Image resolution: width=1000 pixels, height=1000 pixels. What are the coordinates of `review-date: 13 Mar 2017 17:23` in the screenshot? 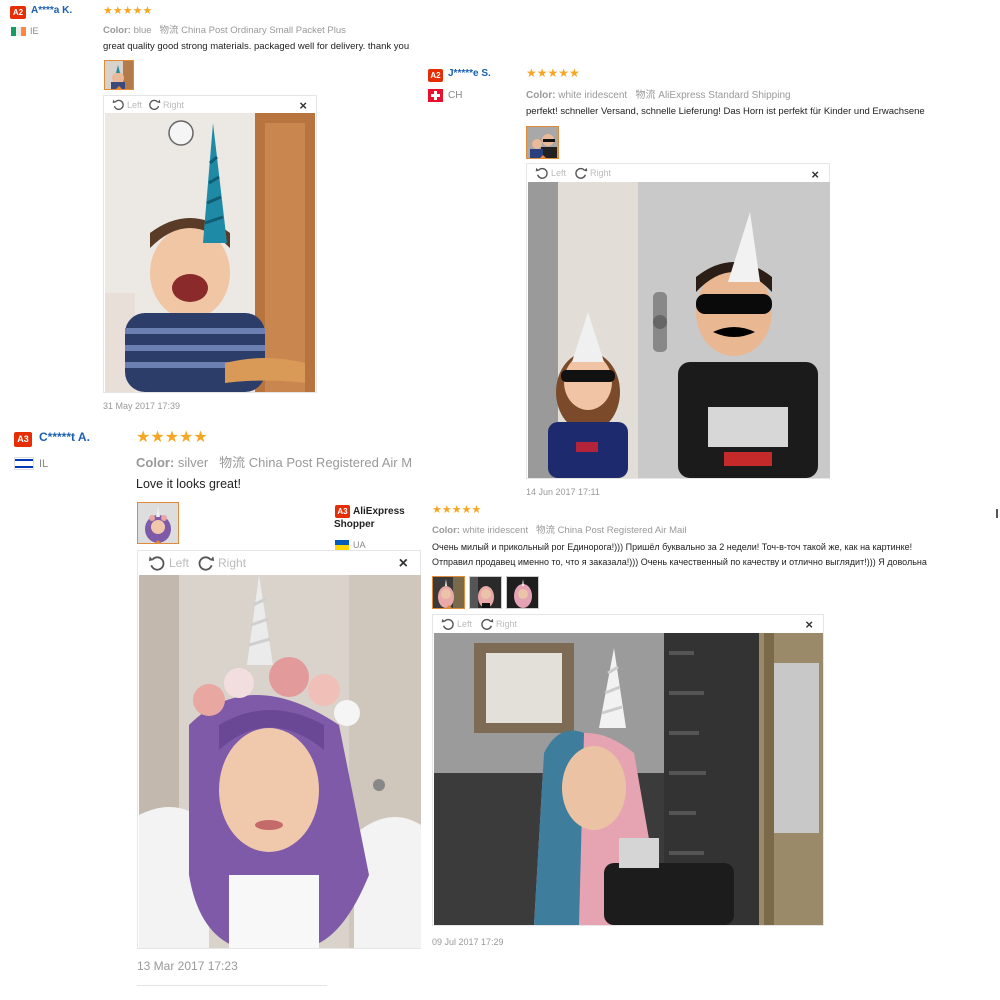 It's located at (187, 966).